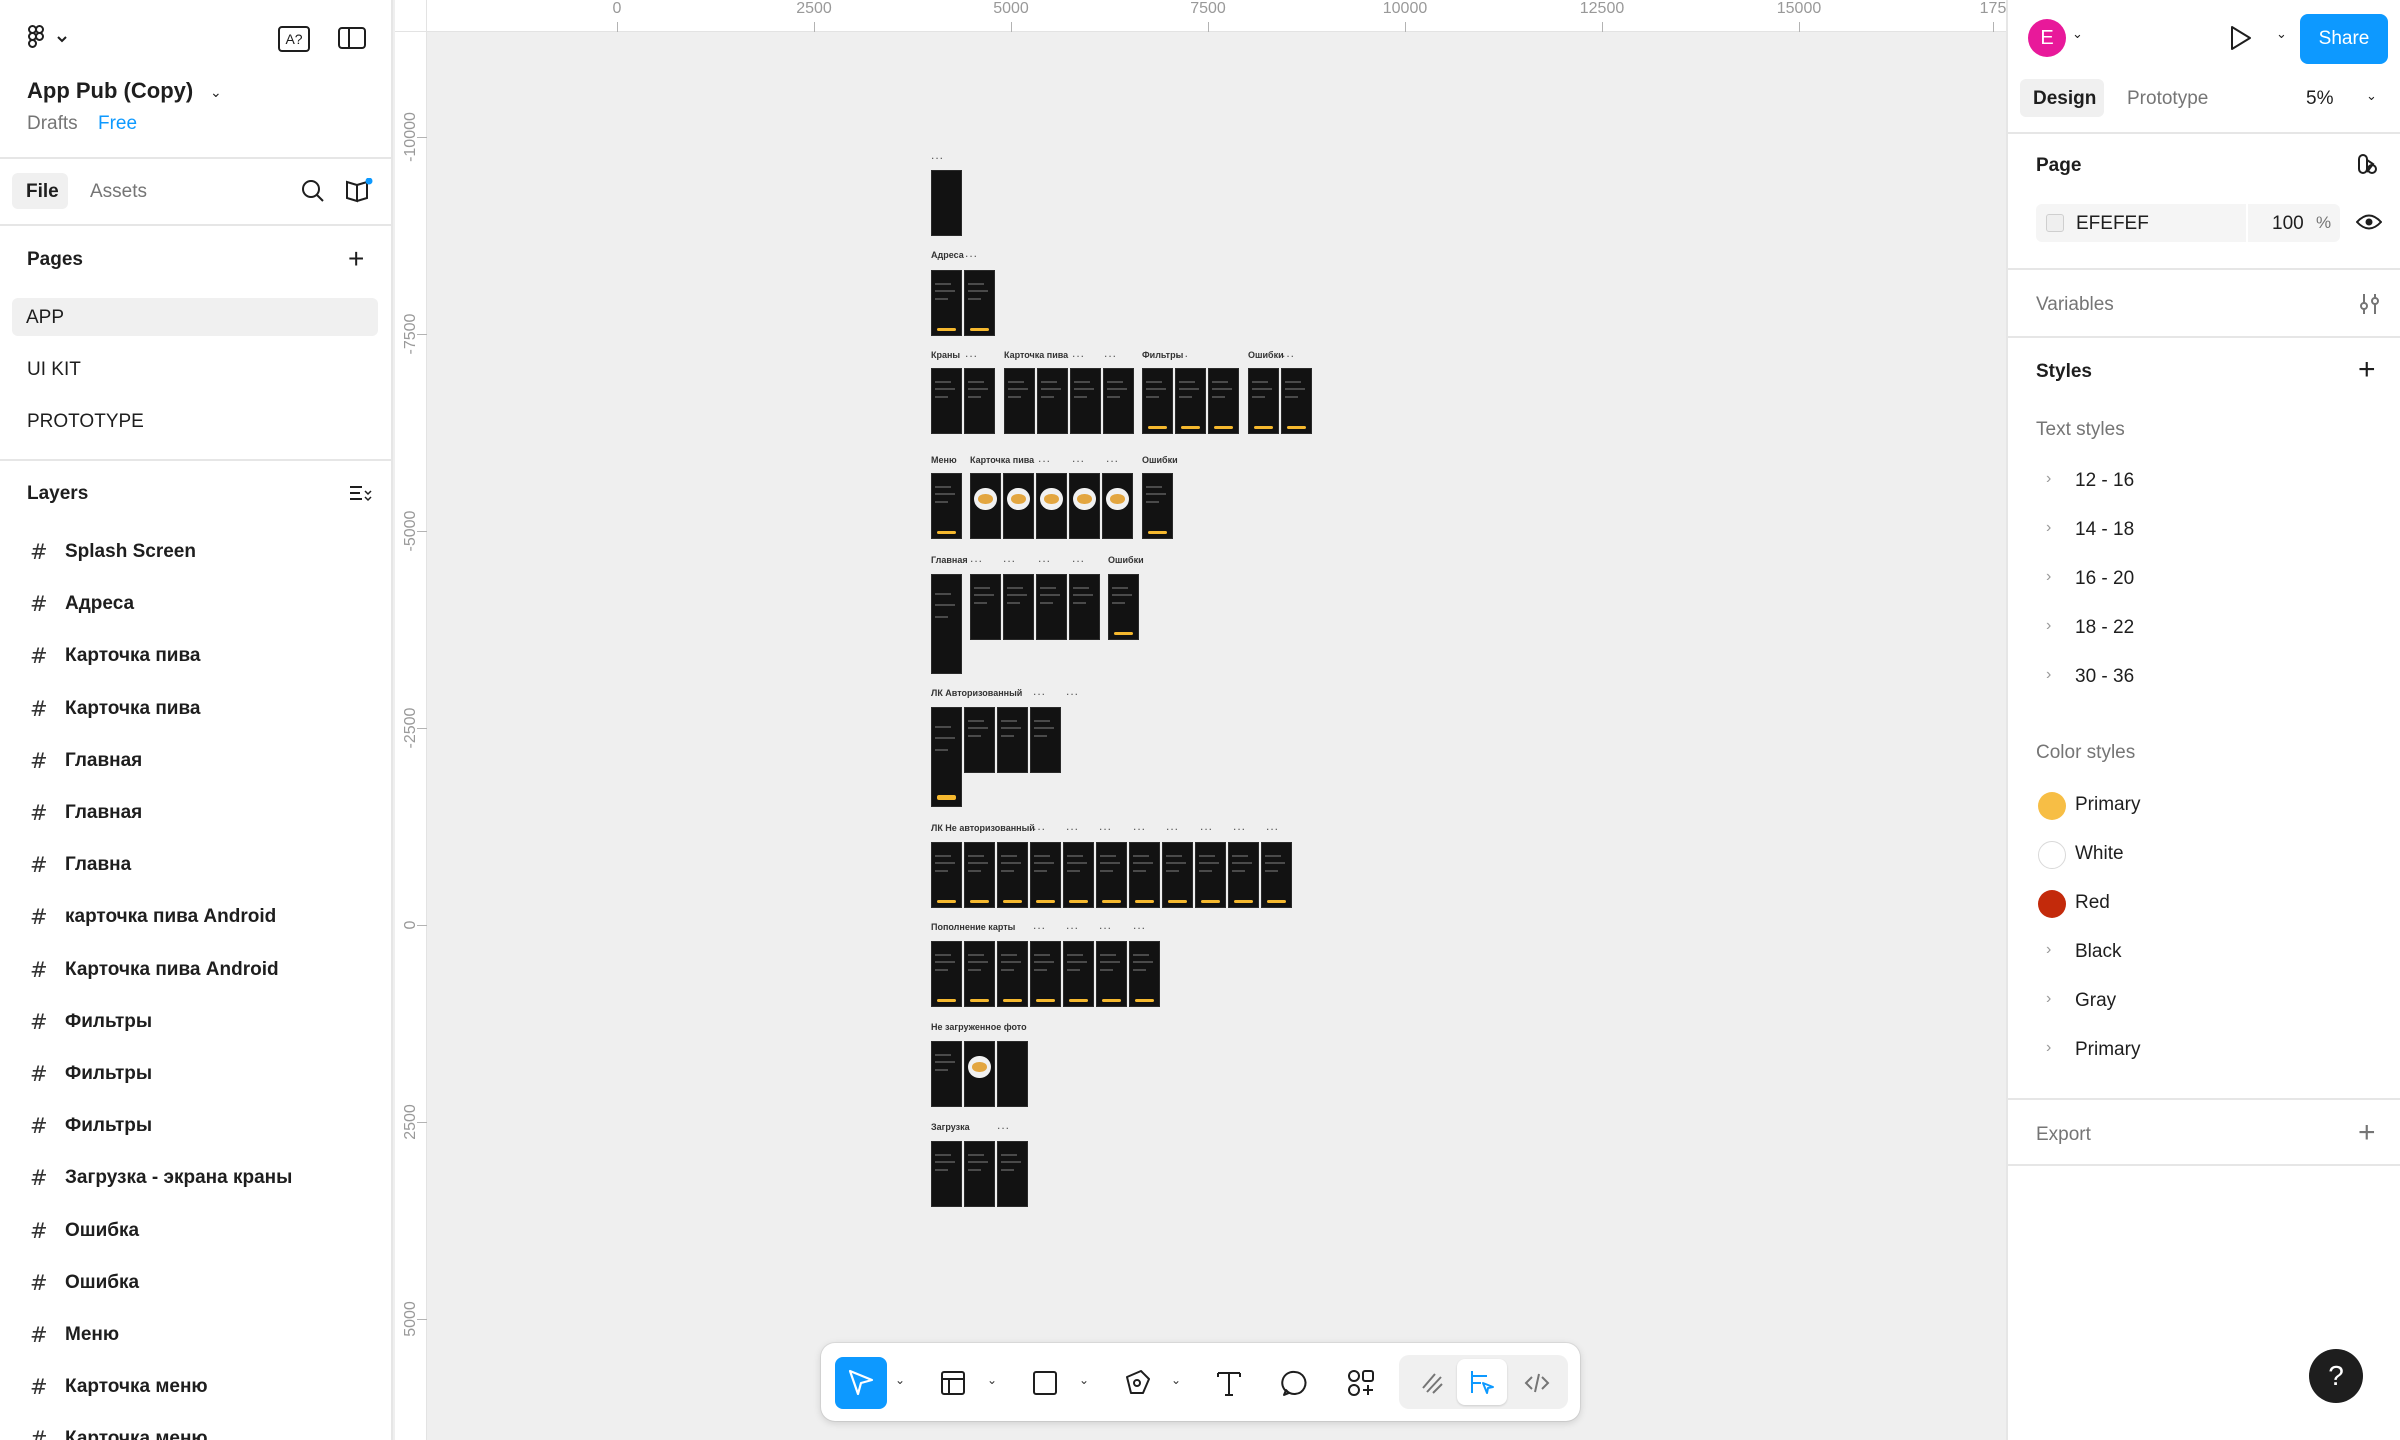 The height and width of the screenshot is (1440, 2400). Describe the element at coordinates (1176, 1380) in the screenshot. I see `pen-tool-chevron-icon: ⌄` at that location.